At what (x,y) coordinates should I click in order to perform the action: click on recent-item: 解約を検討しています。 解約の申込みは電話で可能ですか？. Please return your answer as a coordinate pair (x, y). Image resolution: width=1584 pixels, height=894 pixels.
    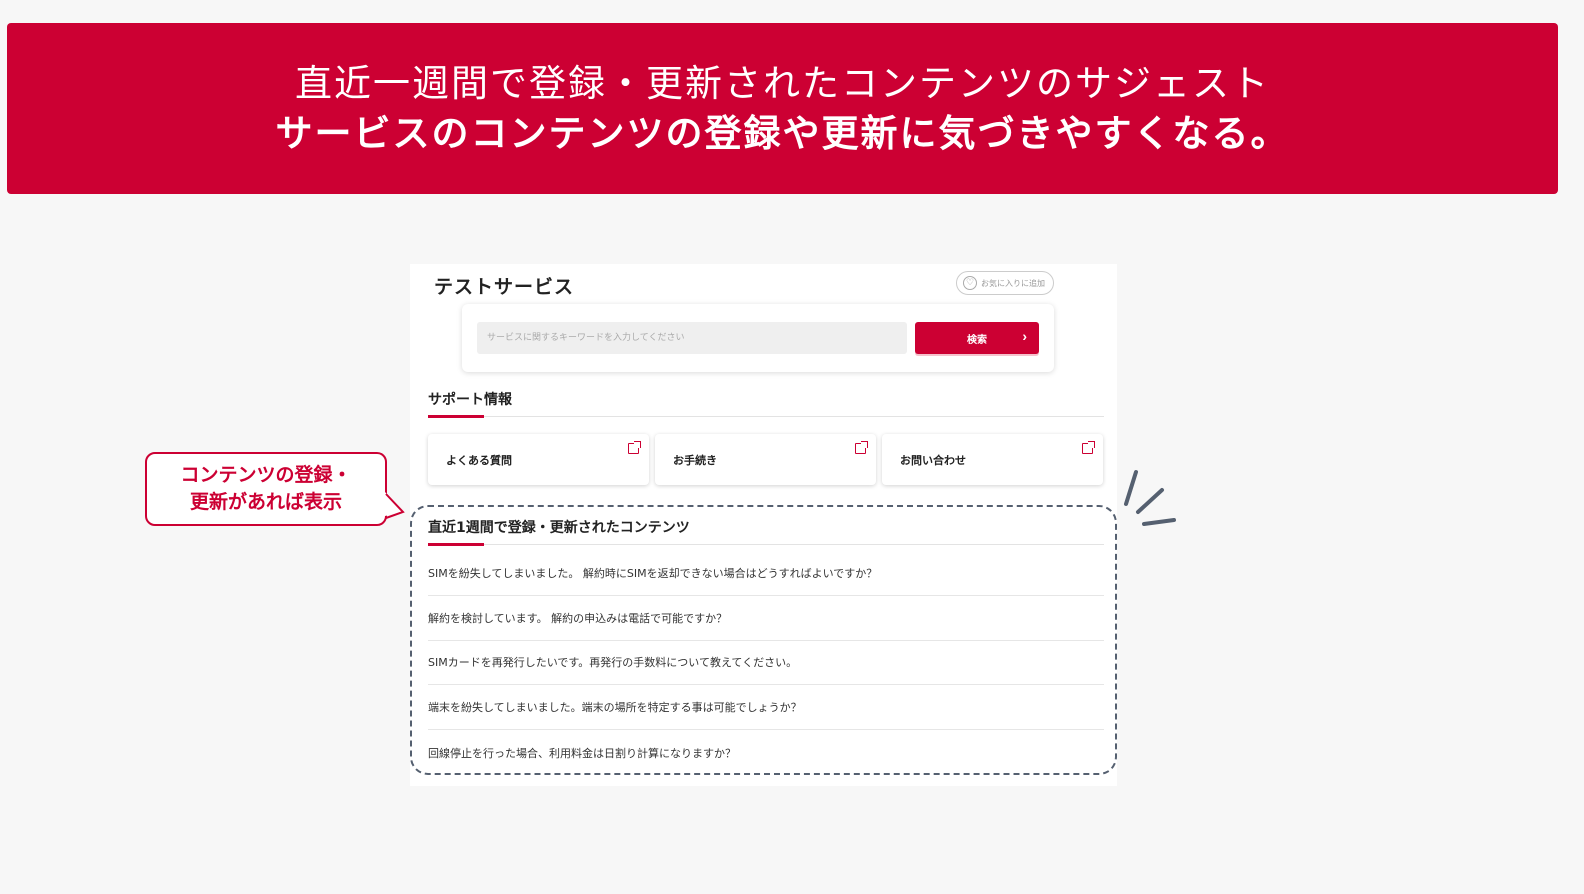
    Looking at the image, I should click on (766, 618).